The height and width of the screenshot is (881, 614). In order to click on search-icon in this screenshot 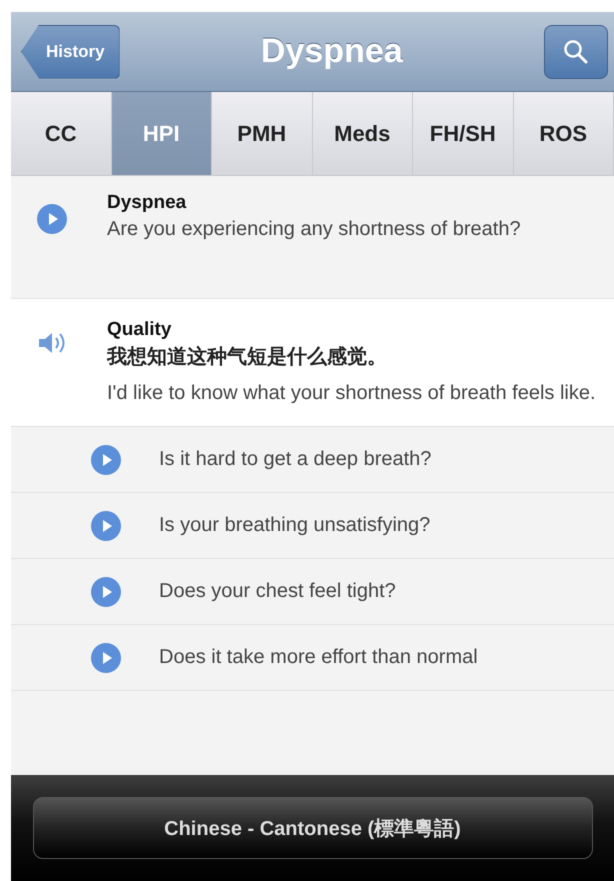, I will do `click(576, 51)`.